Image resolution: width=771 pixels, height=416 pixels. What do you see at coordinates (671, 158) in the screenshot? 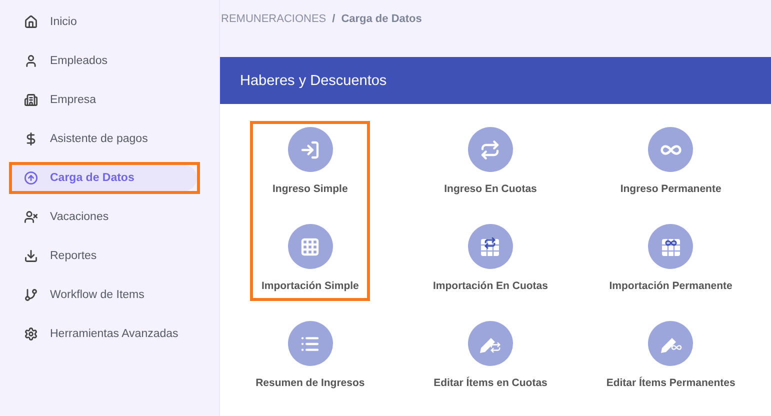
I see `action-button: Ingreso Permanente` at bounding box center [671, 158].